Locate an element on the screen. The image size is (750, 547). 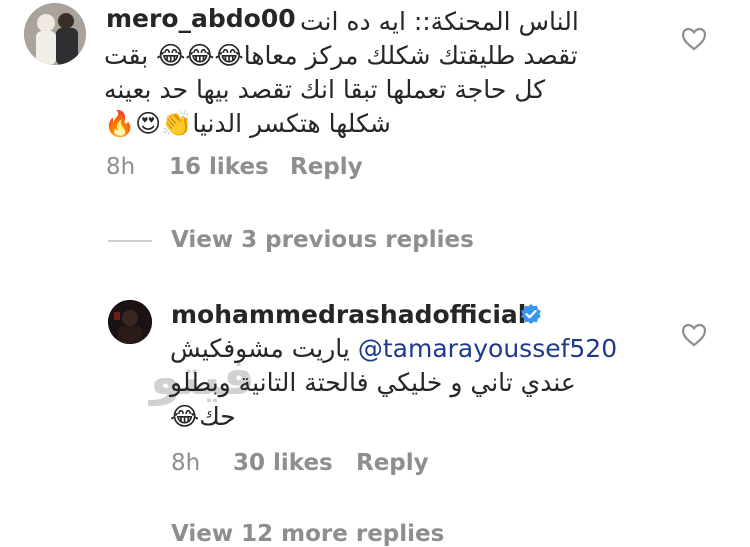
likes-count: 30 likes is located at coordinates (283, 463).